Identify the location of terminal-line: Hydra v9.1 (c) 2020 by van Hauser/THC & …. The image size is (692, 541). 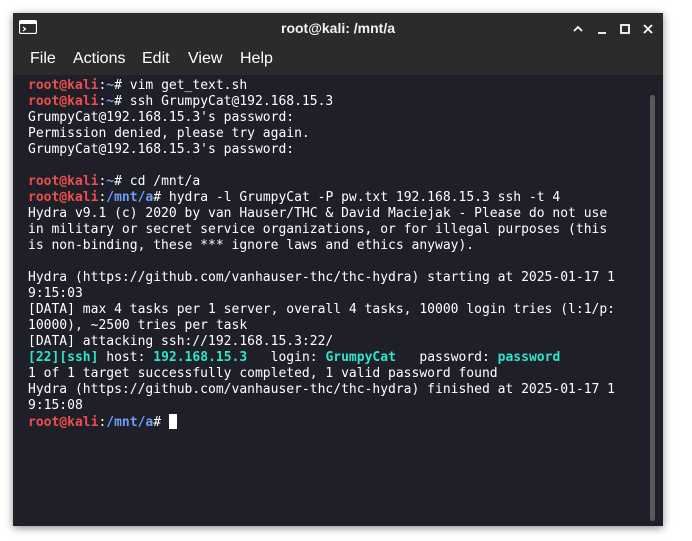
(318, 213).